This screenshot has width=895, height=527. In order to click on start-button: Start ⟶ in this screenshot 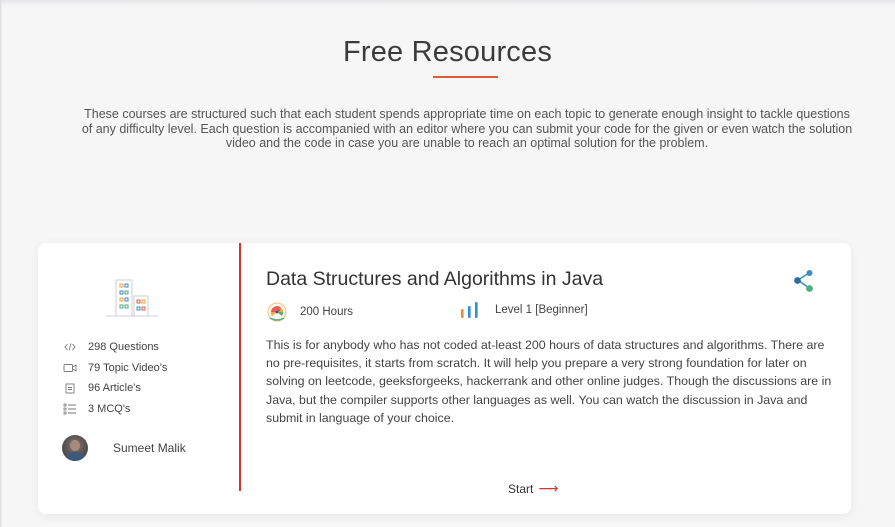, I will do `click(533, 488)`.